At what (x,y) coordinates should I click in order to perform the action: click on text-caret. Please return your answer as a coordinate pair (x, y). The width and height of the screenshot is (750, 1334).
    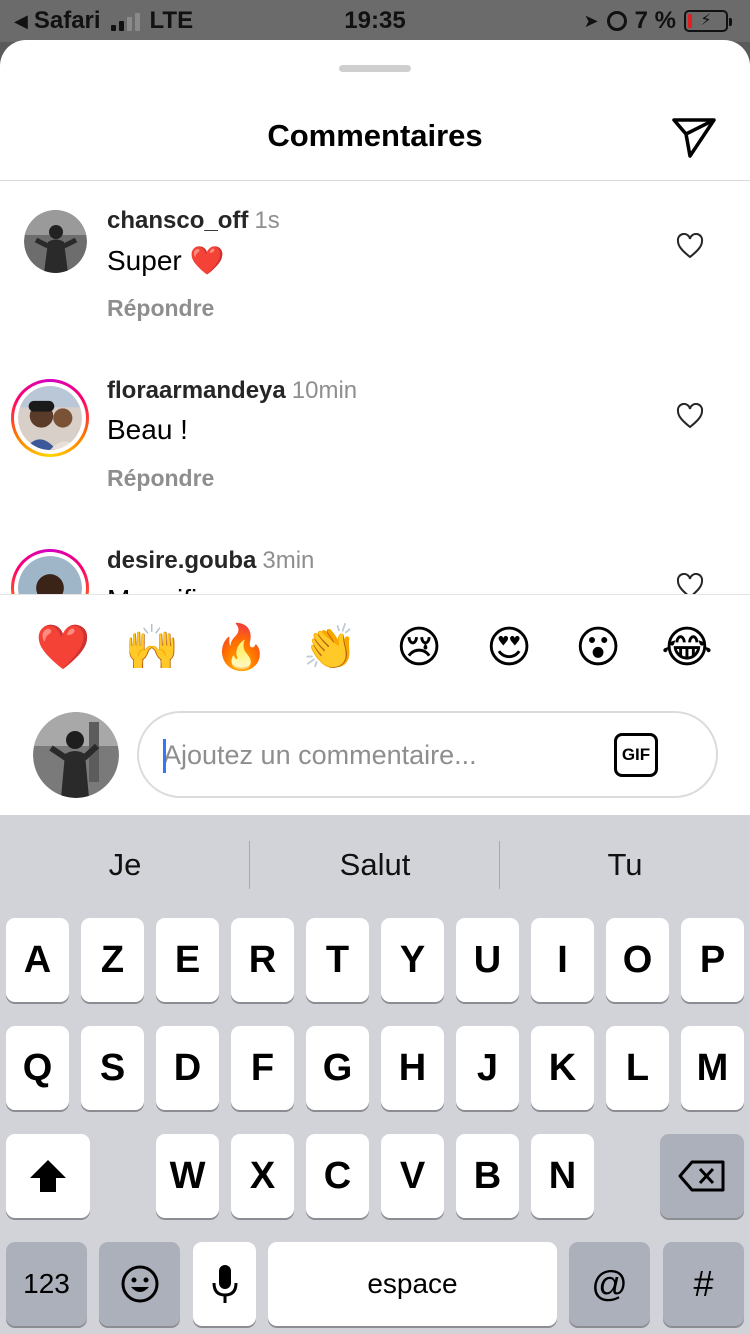
    Looking at the image, I should click on (164, 756).